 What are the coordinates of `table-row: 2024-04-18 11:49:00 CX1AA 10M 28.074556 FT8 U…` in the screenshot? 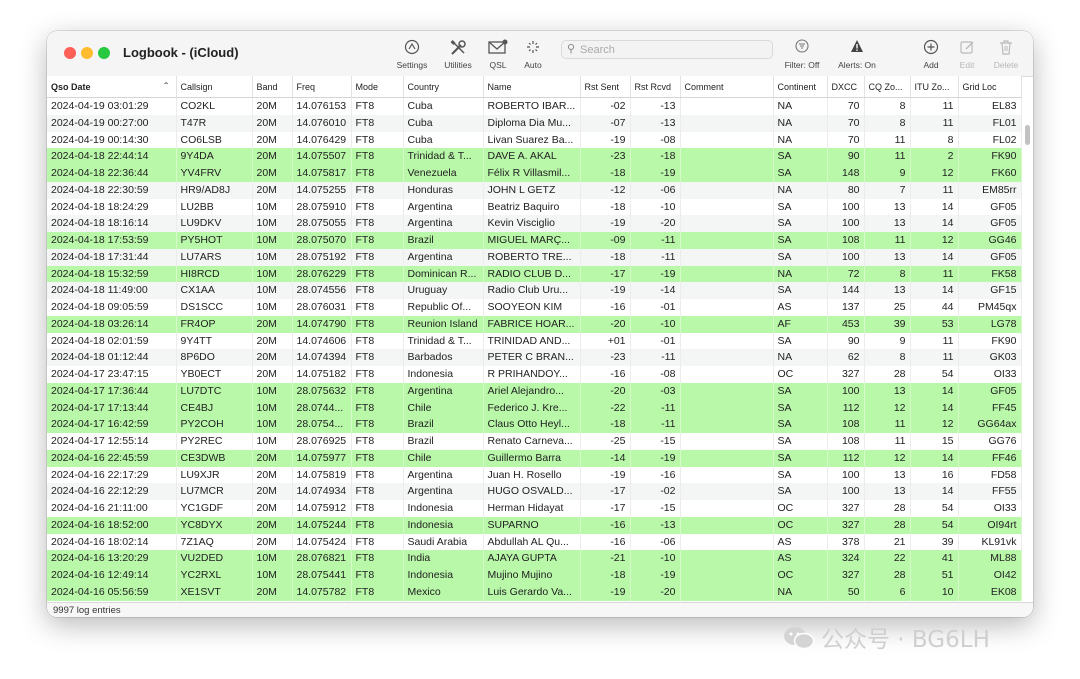 It's located at (534, 290).